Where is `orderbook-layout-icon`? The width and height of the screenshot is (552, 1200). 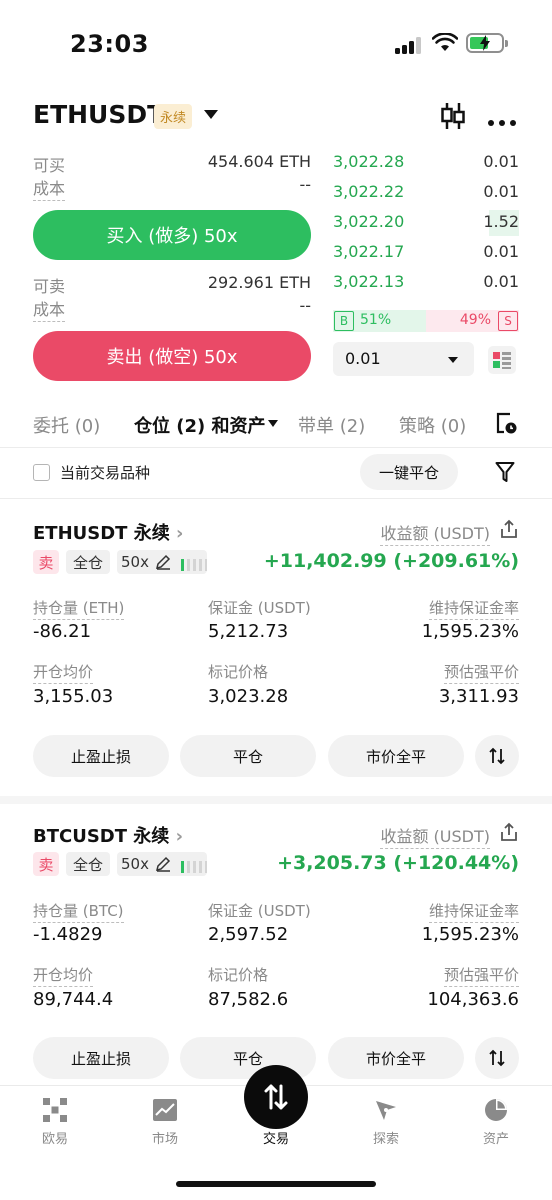
orderbook-layout-icon is located at coordinates (502, 360).